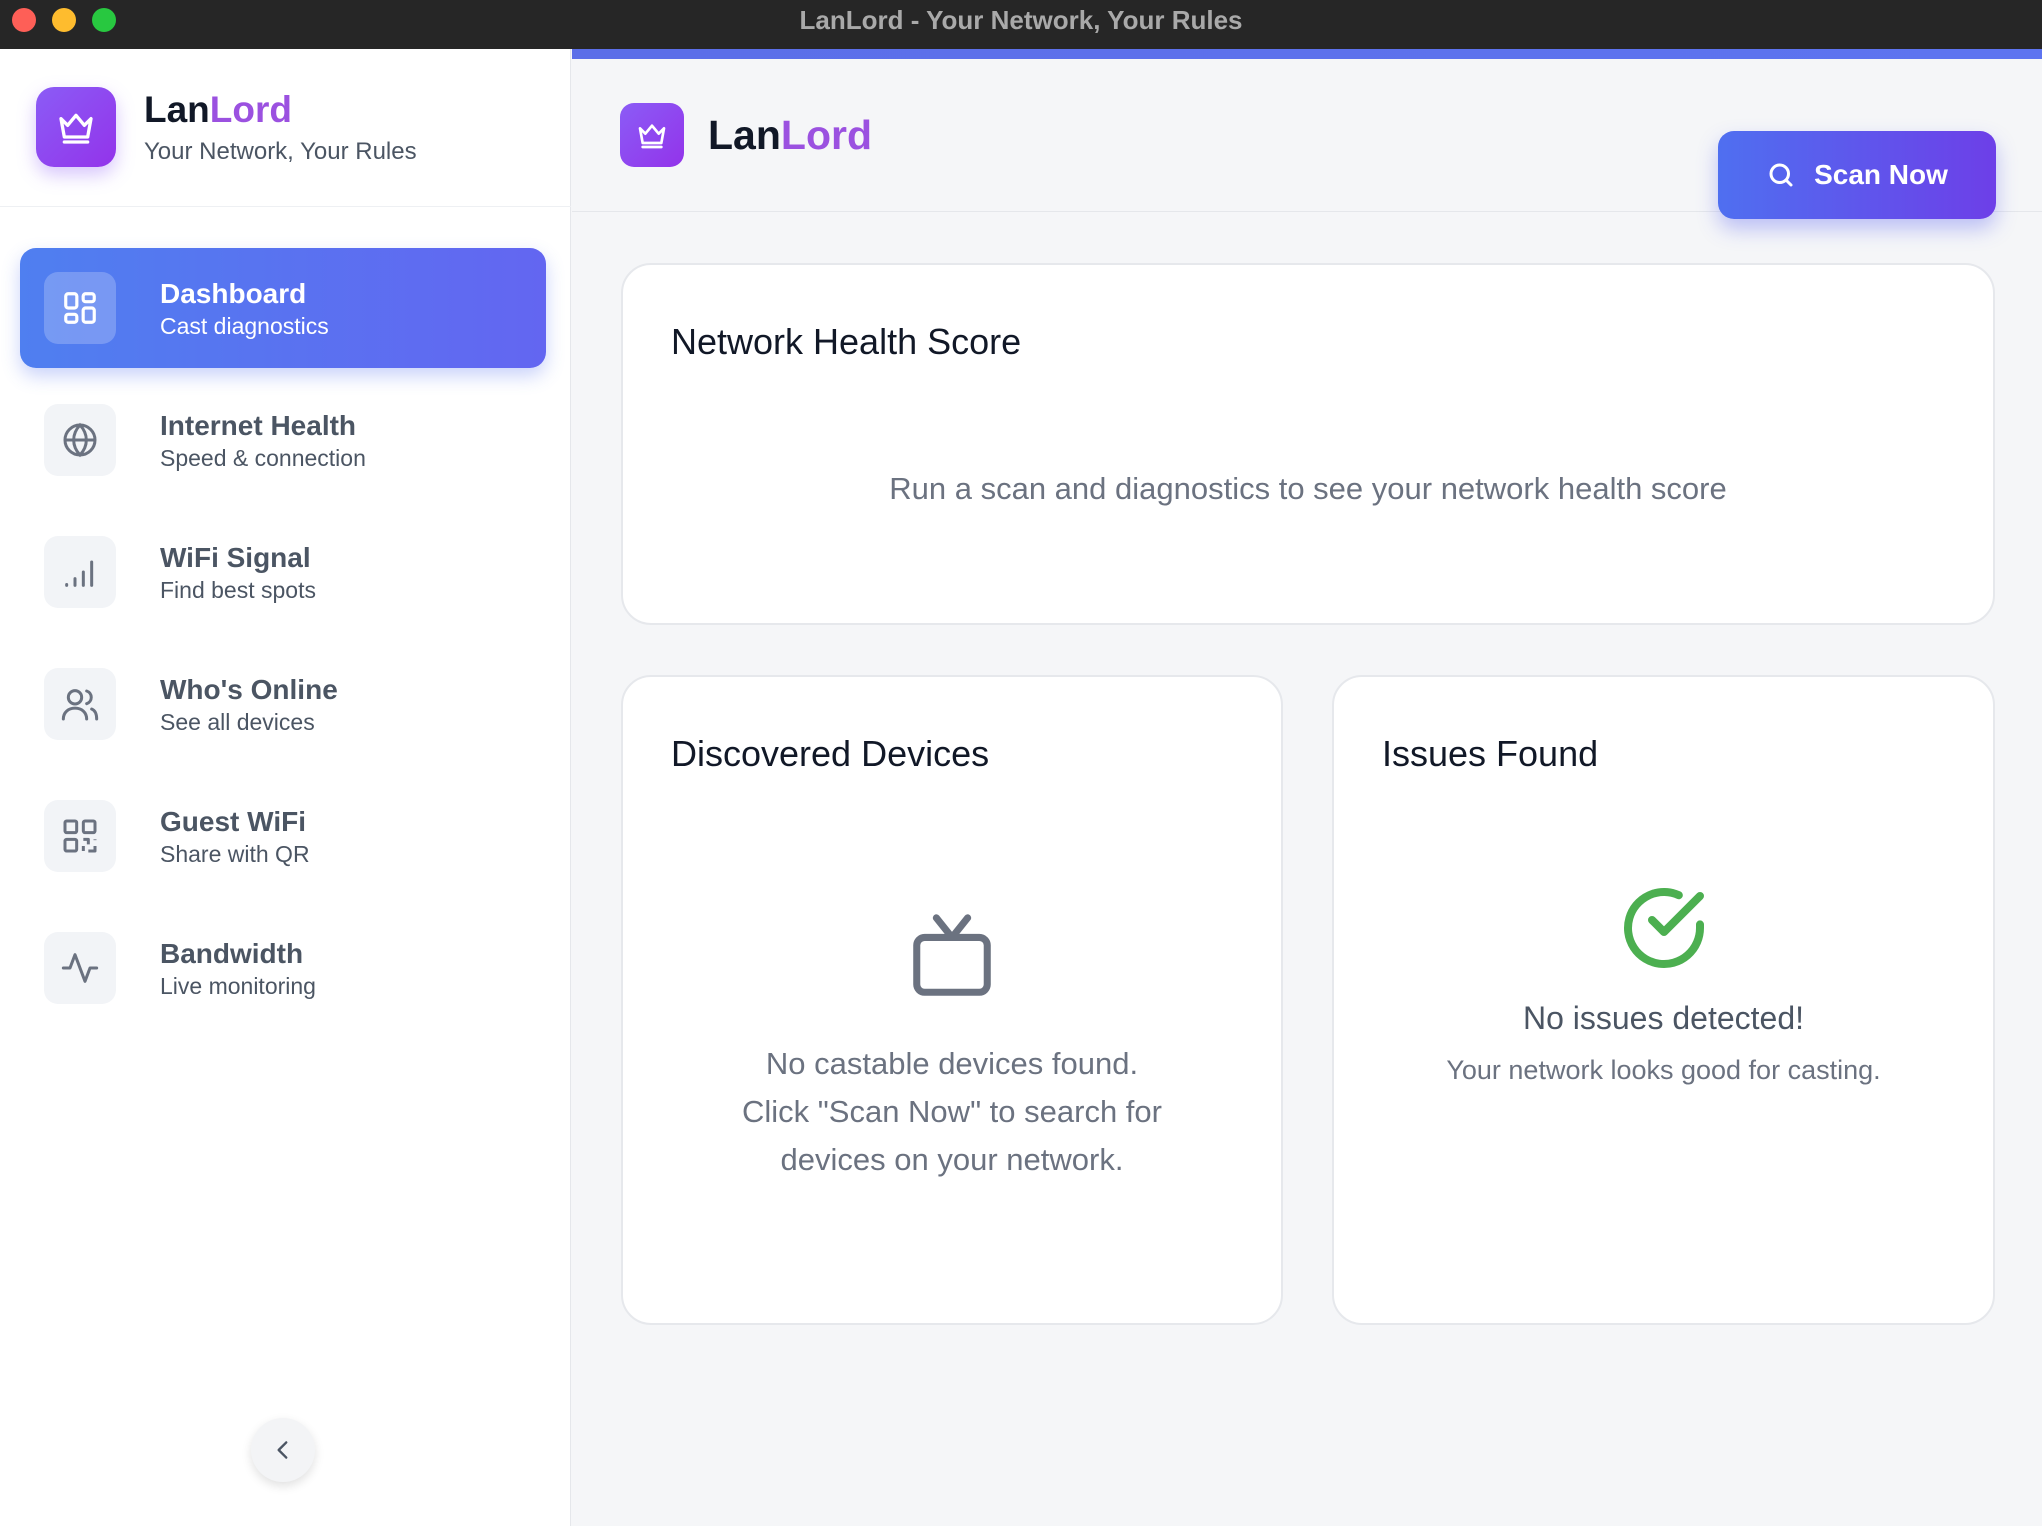 The image size is (2042, 1526). What do you see at coordinates (258, 425) in the screenshot?
I see `sidebar-item-label: Internet Health` at bounding box center [258, 425].